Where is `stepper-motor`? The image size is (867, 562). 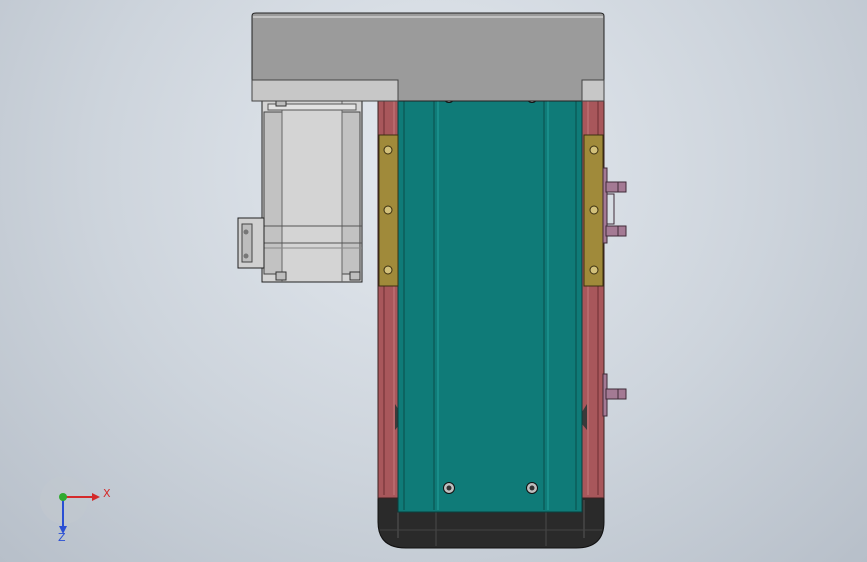
stepper-motor is located at coordinates (312, 190).